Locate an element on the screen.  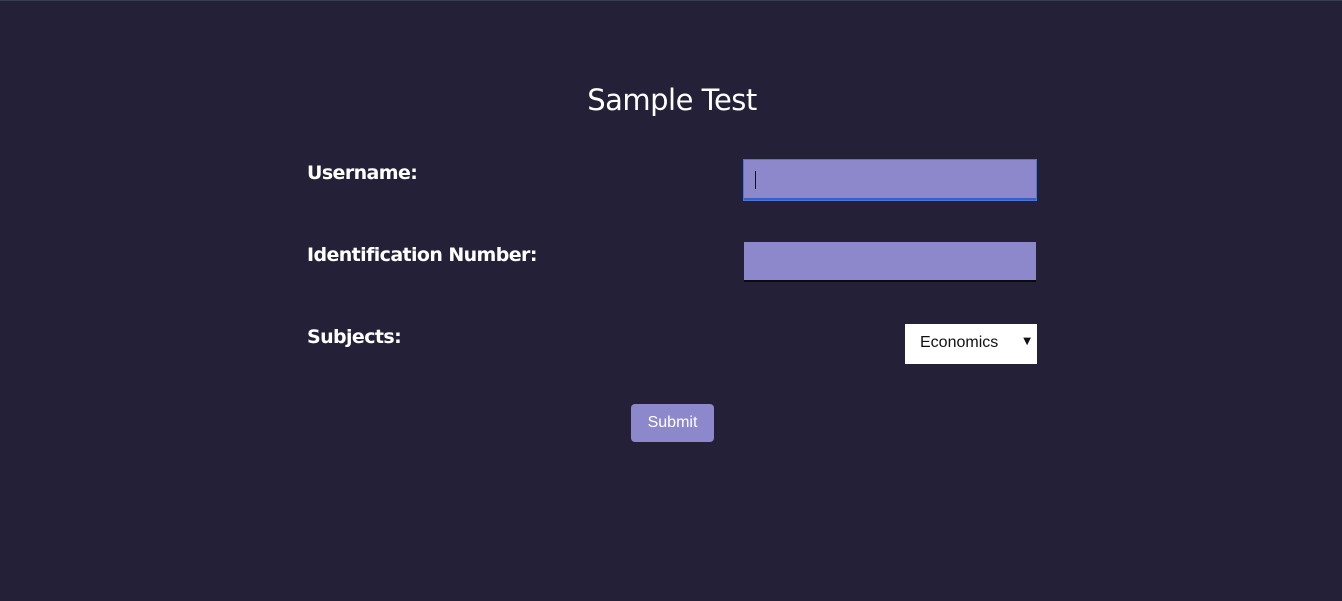
username-label: Username: is located at coordinates (362, 173).